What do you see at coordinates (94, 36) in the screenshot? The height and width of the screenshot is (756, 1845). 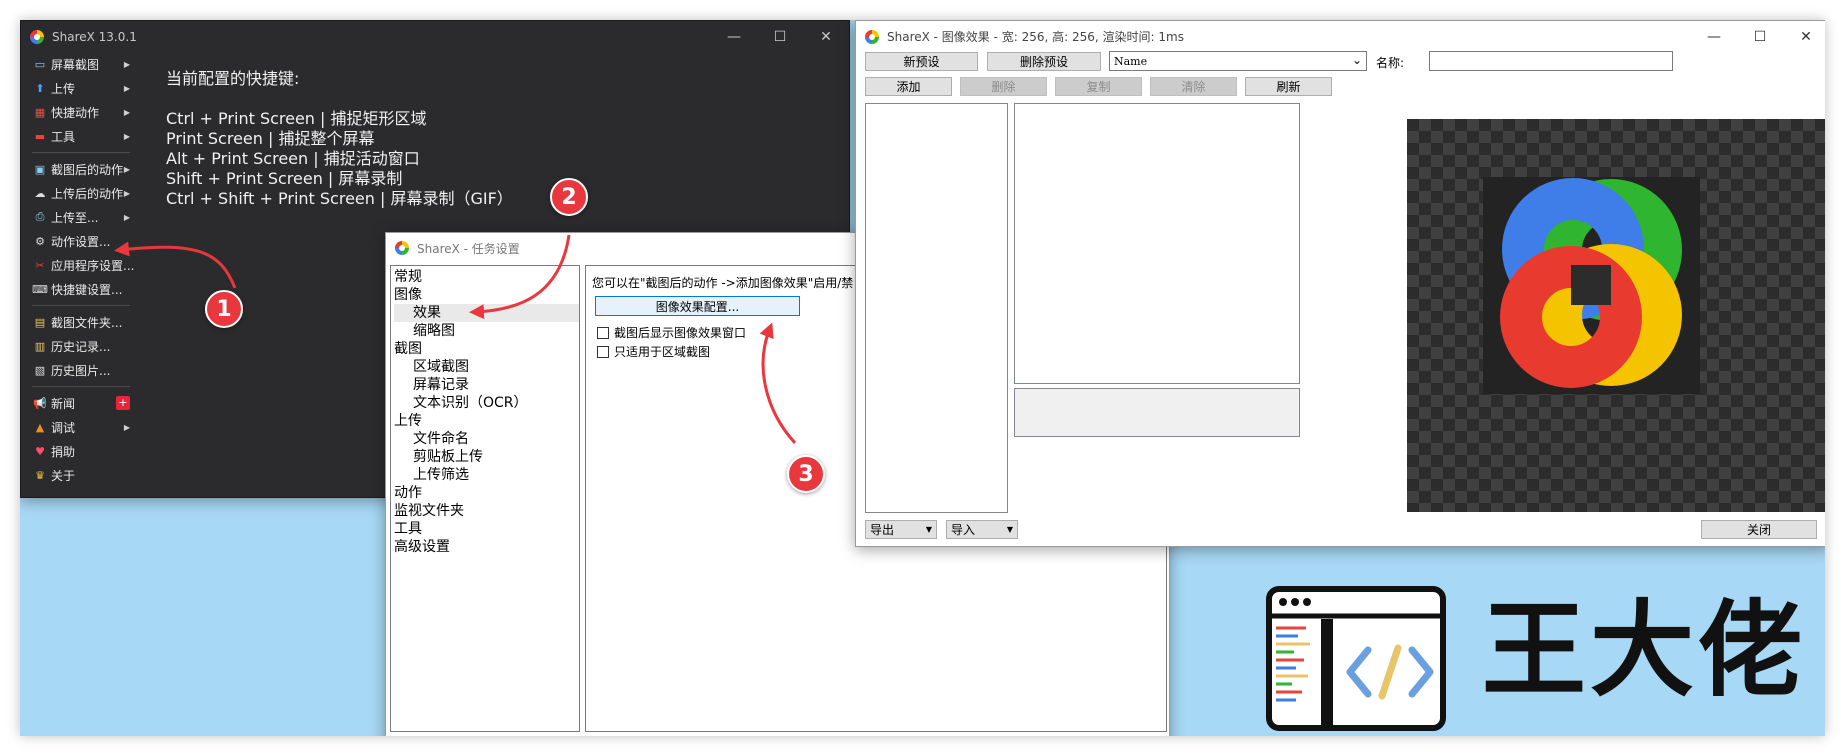 I see `main-window-title: ShareX 13.0.1` at bounding box center [94, 36].